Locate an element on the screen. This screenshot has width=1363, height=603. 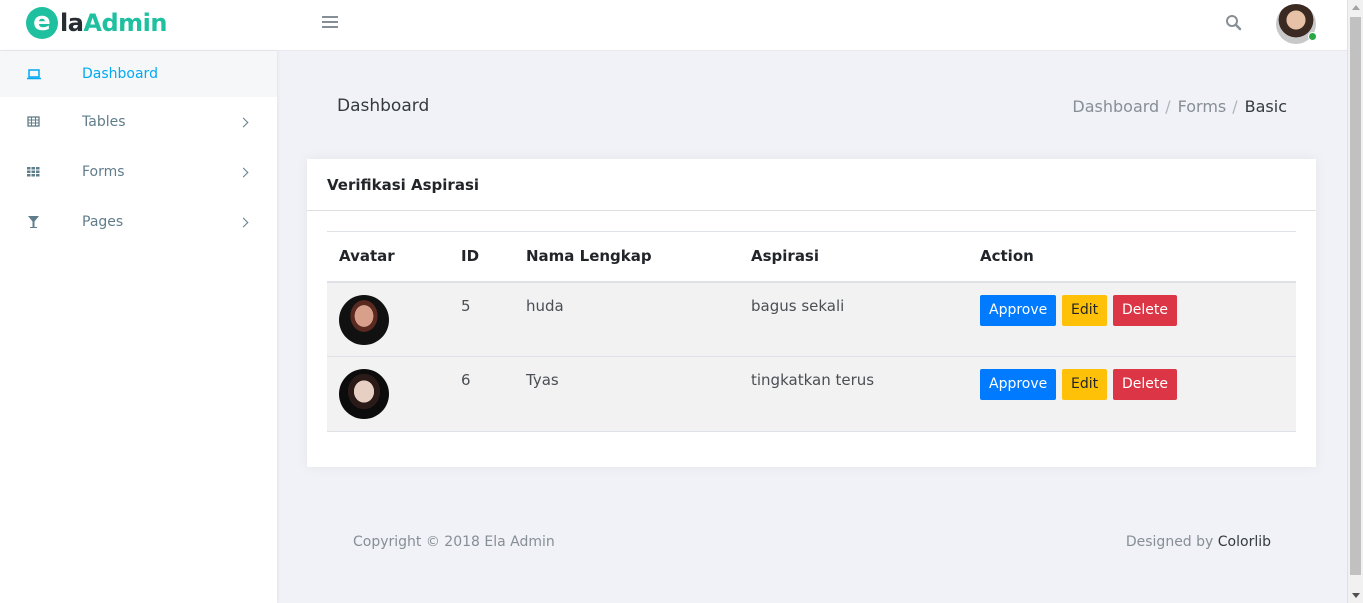
page-header: Dashboard Dashboard / Forms / Basic is located at coordinates (812, 107).